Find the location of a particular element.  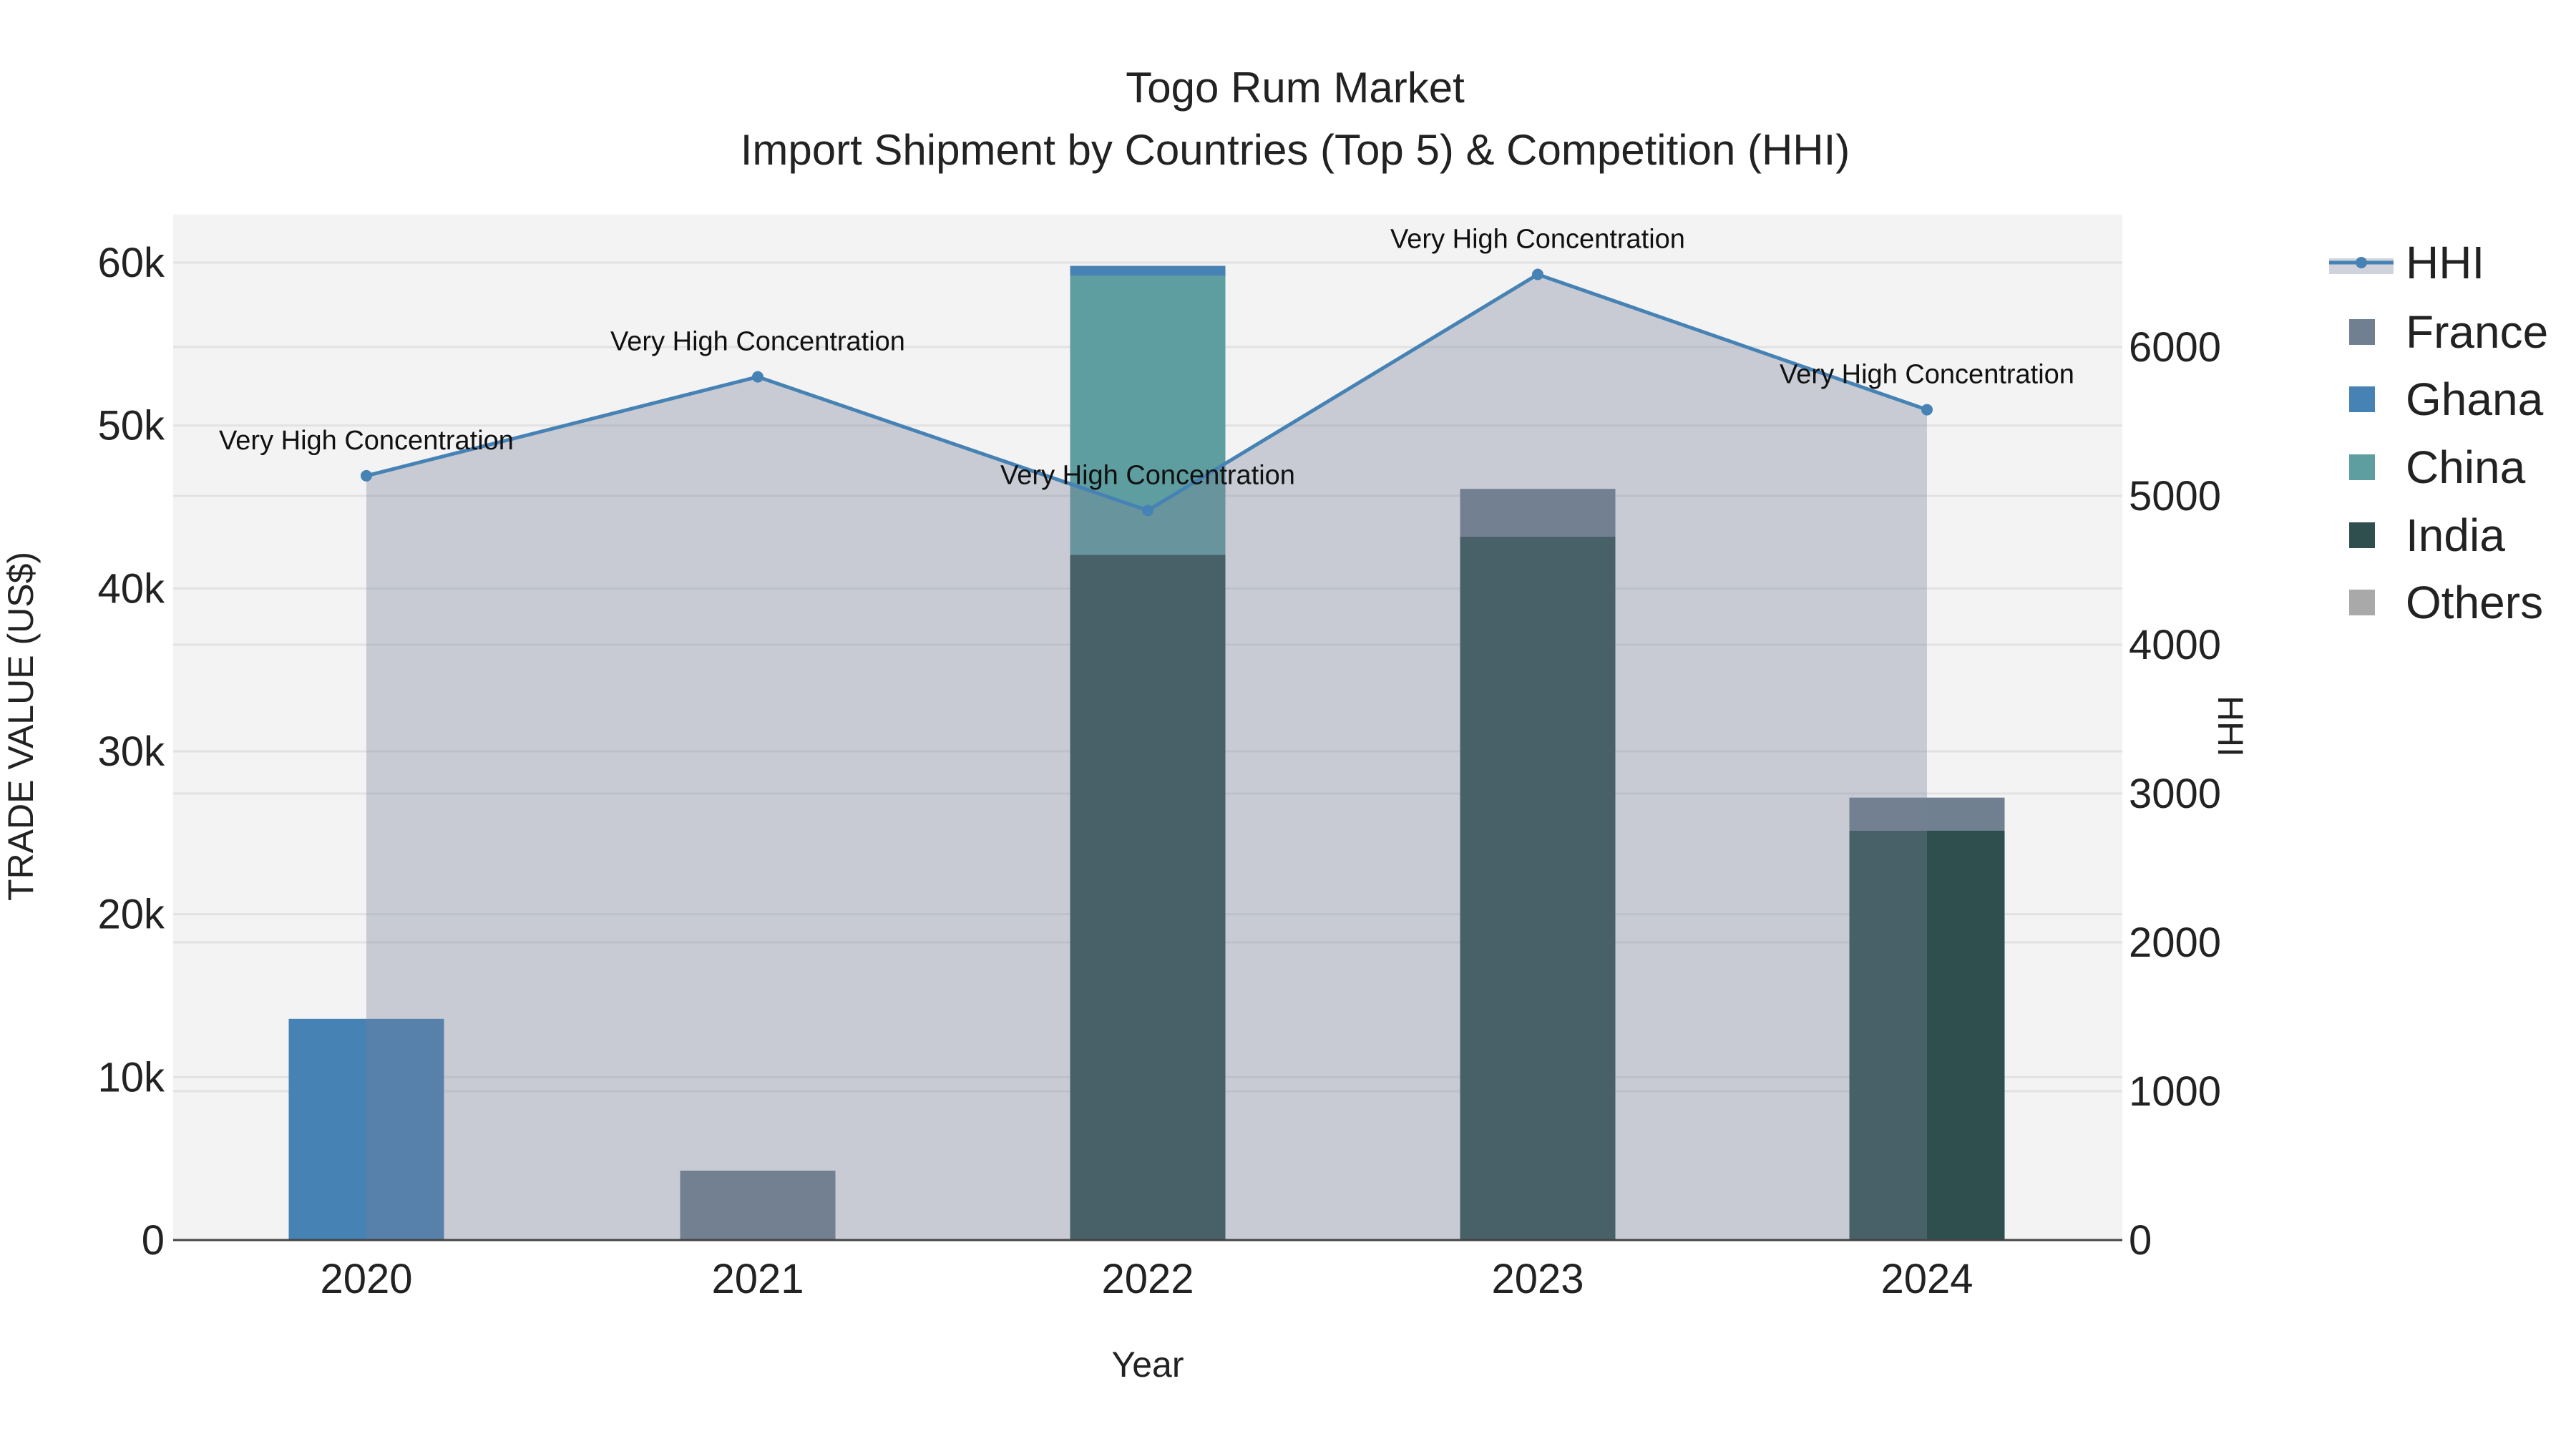

legend-hhi-marker is located at coordinates (2361, 262).